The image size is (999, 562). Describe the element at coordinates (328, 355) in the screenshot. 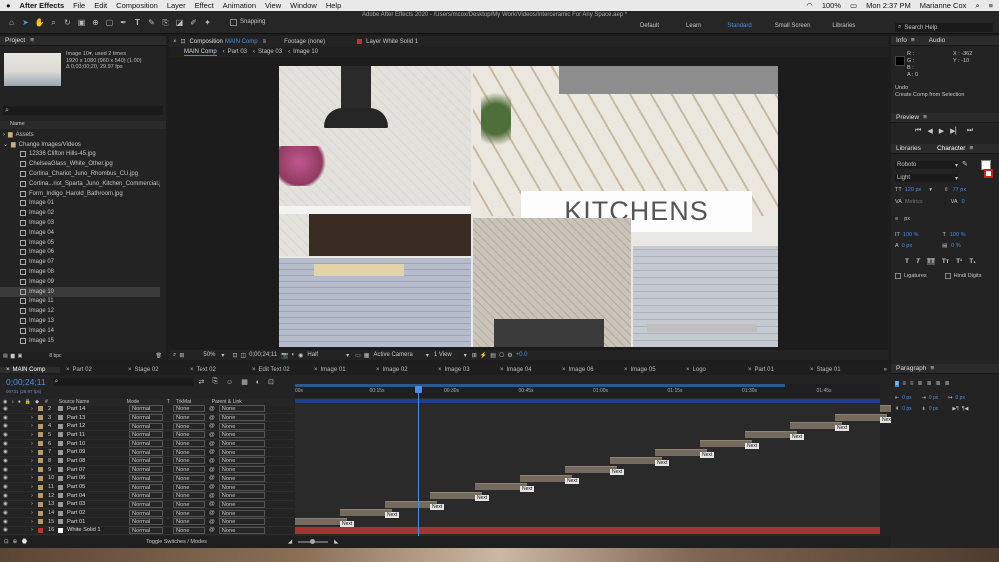

I see `resolution-dropdown: Half ▾` at that location.